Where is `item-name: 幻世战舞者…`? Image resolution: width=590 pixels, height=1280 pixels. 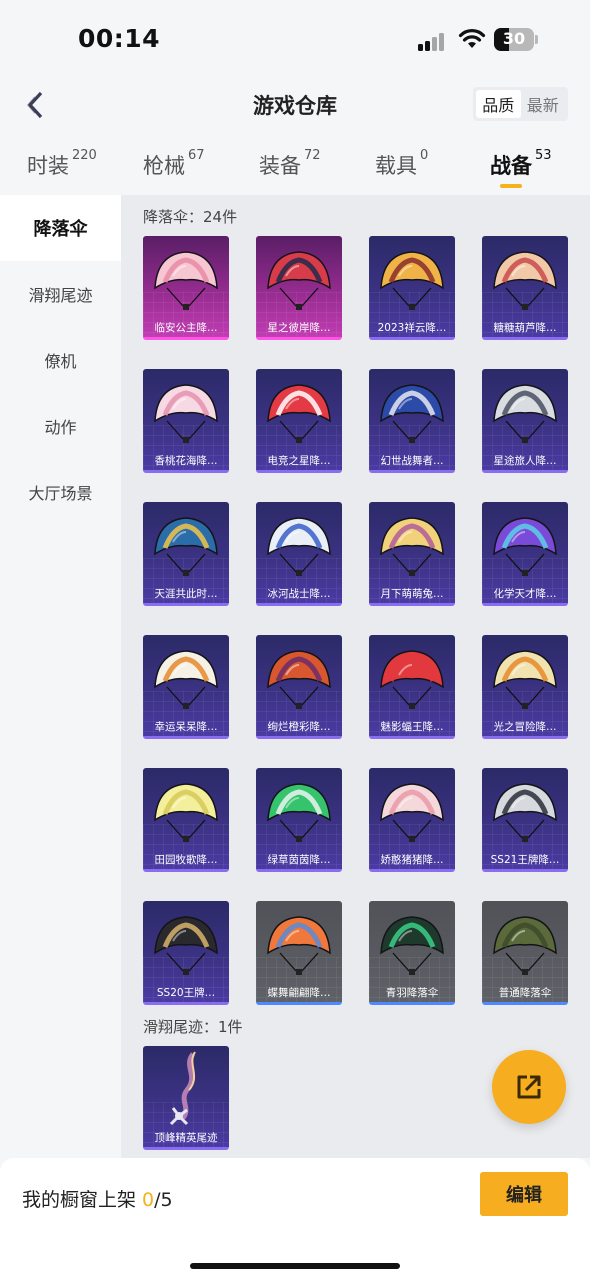 item-name: 幻世战舞者… is located at coordinates (412, 461).